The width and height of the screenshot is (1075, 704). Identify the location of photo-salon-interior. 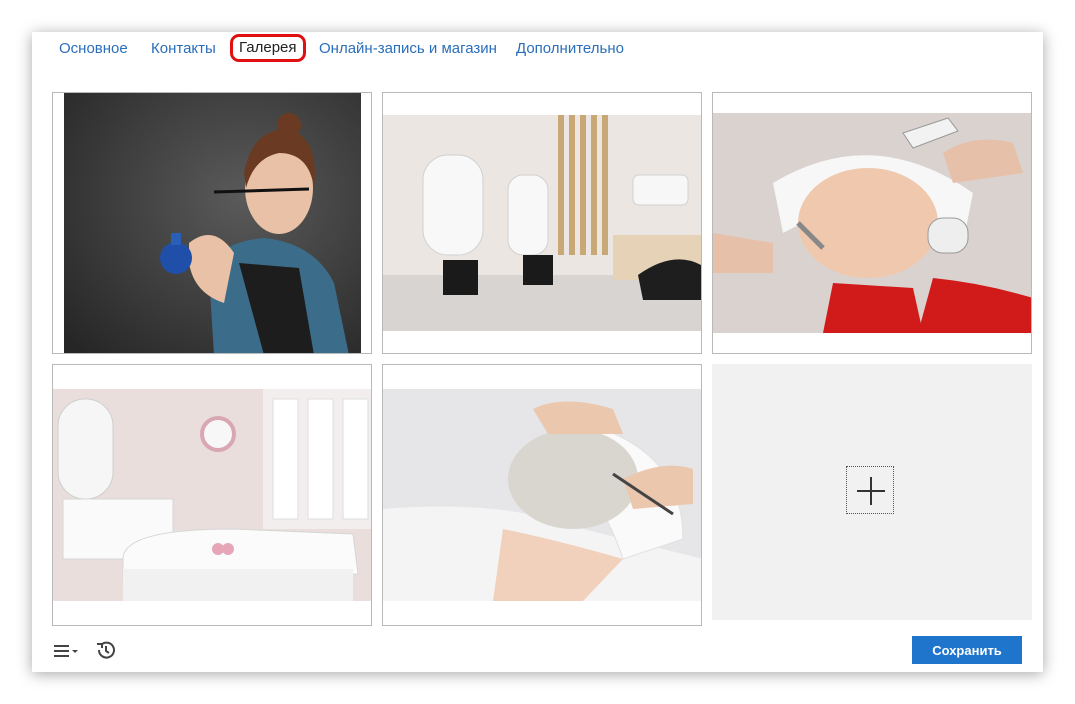
(542, 223).